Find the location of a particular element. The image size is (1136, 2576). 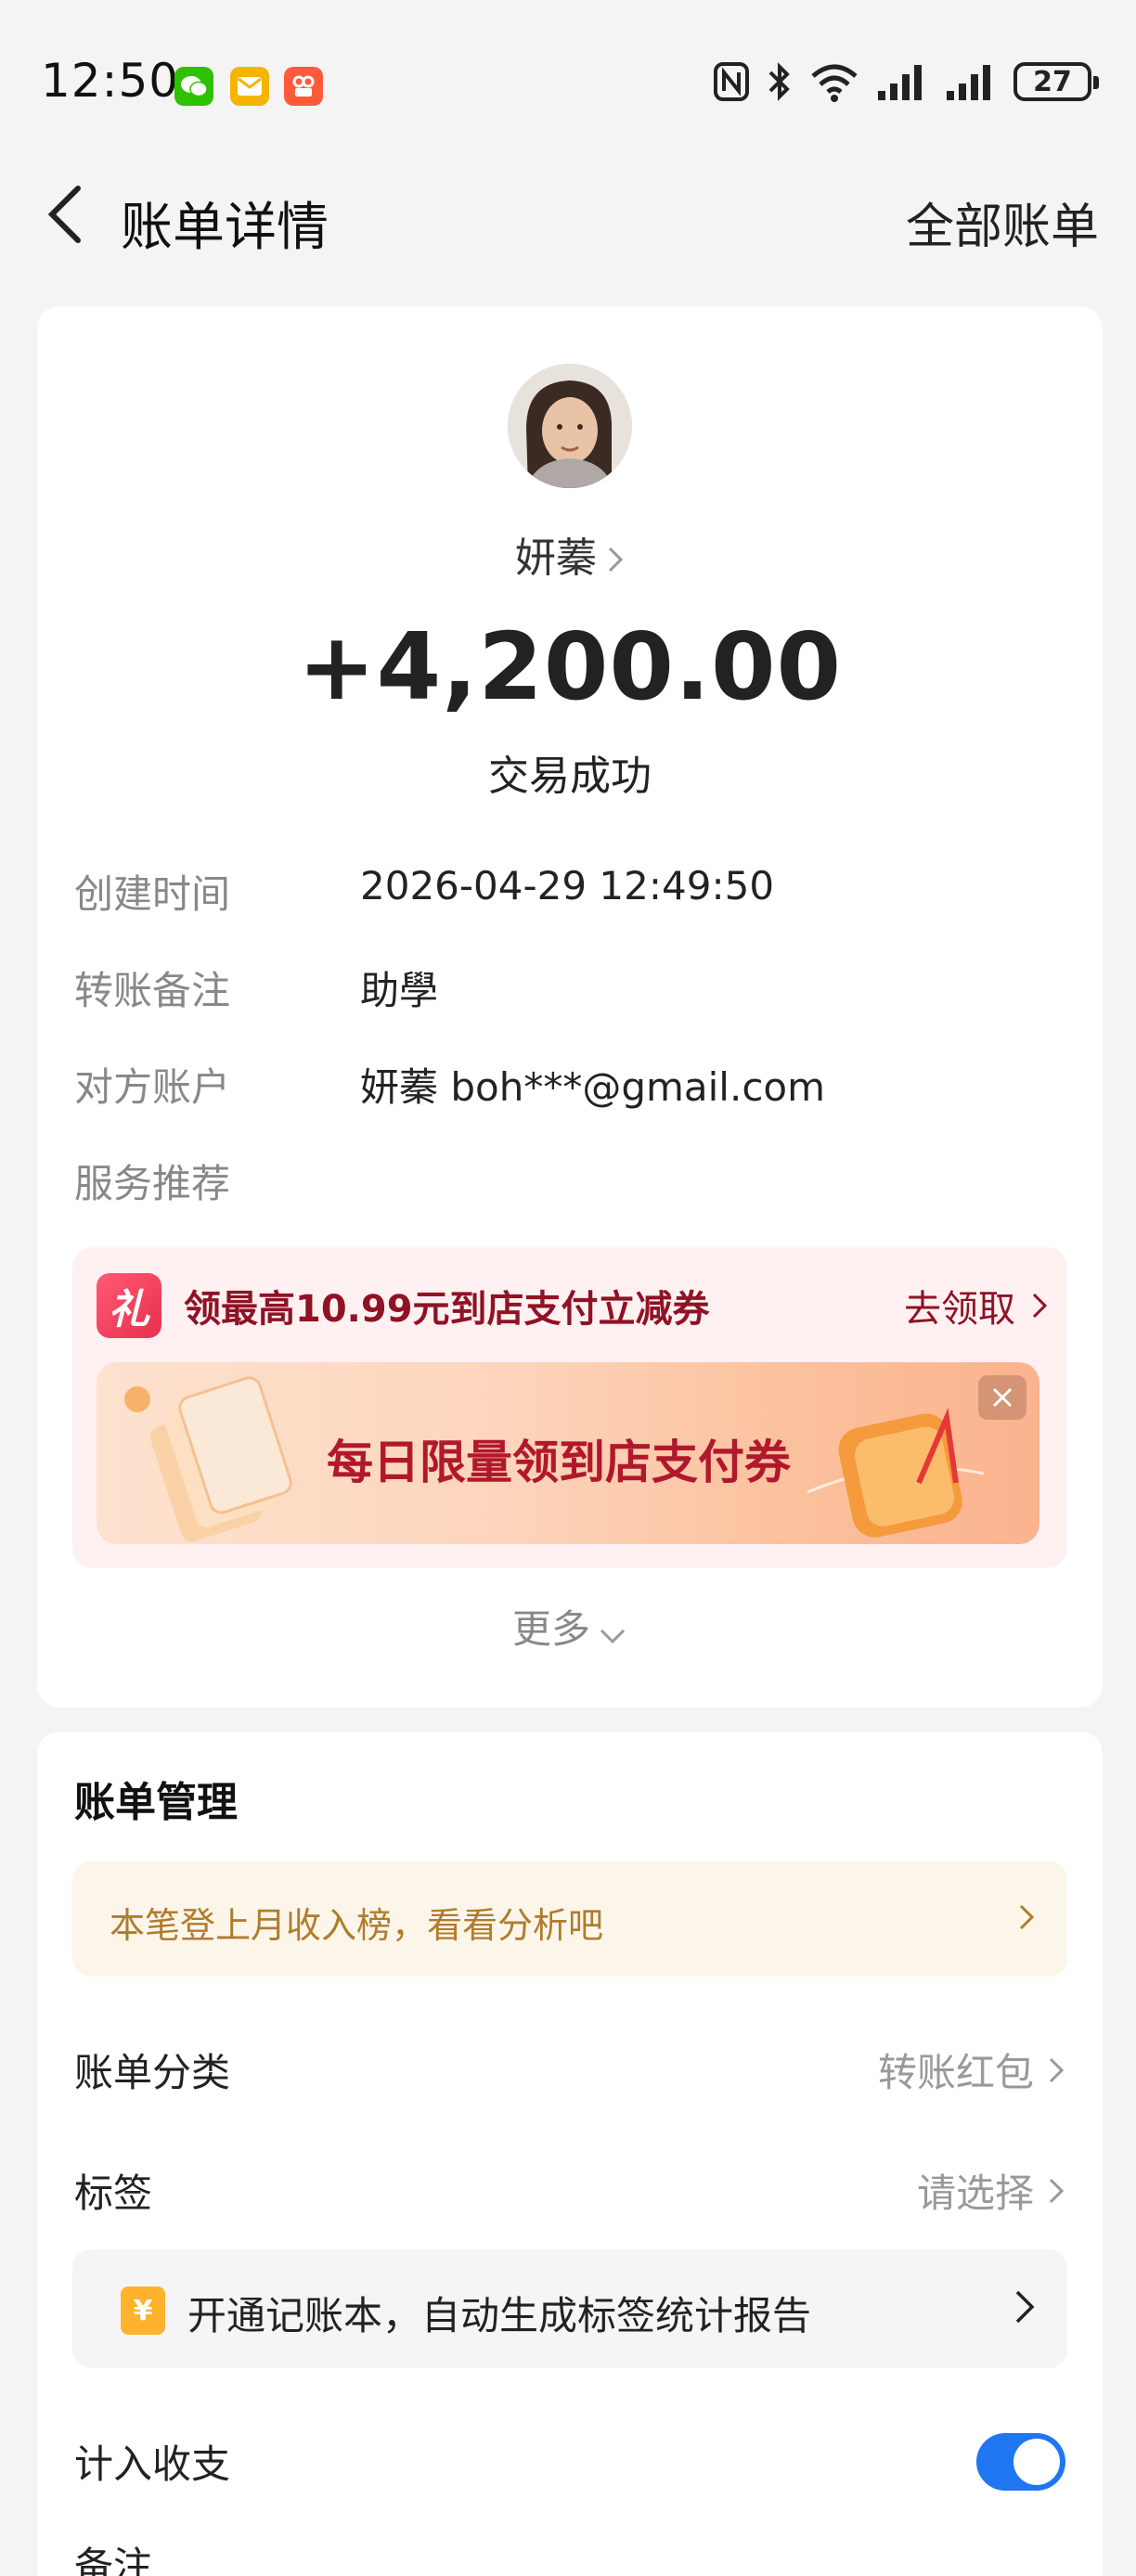

detail-value: 妍蓁 boh***@gmail.com is located at coordinates (593, 1087).